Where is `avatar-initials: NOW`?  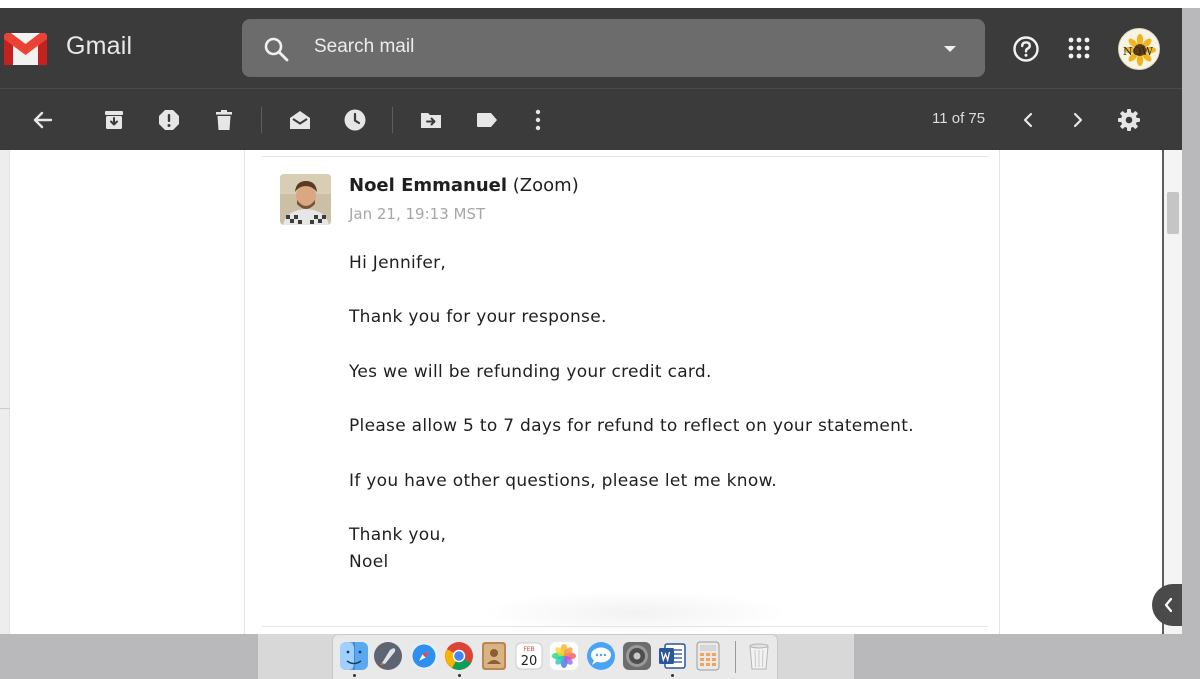 avatar-initials: NOW is located at coordinates (1138, 51).